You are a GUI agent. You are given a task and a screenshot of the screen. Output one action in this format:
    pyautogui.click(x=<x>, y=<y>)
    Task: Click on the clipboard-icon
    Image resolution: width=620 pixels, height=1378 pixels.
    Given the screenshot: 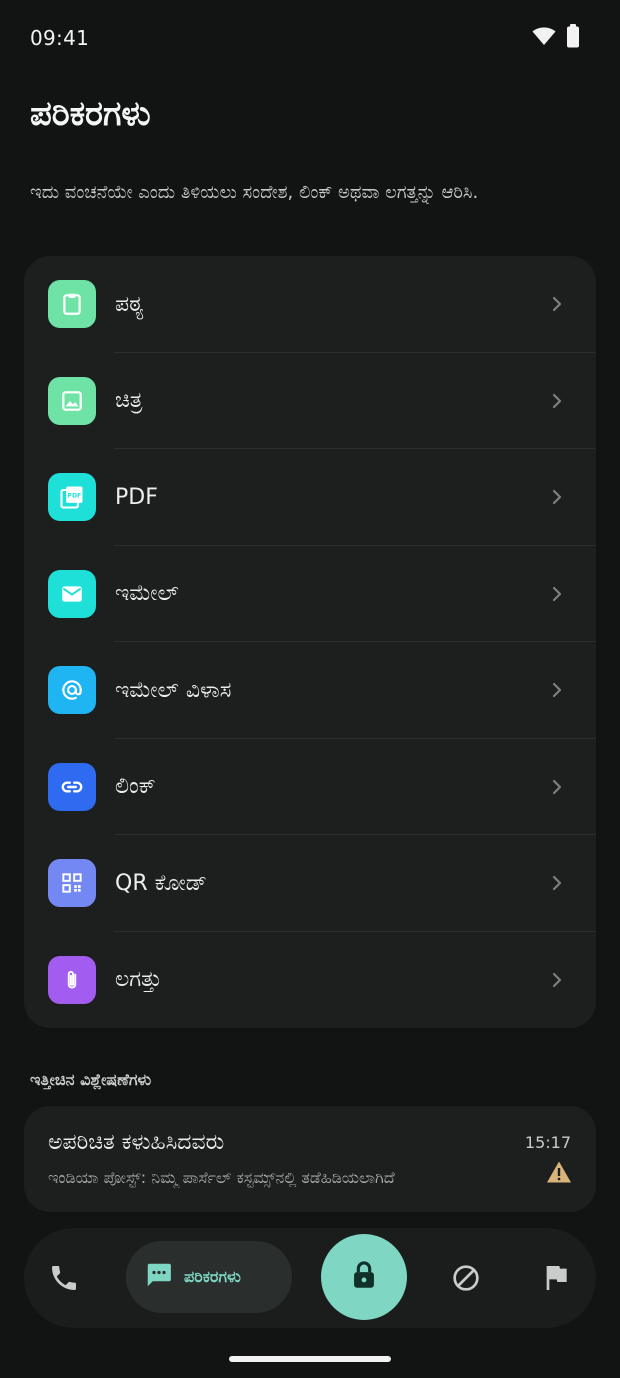 What is the action you would take?
    pyautogui.click(x=72, y=304)
    